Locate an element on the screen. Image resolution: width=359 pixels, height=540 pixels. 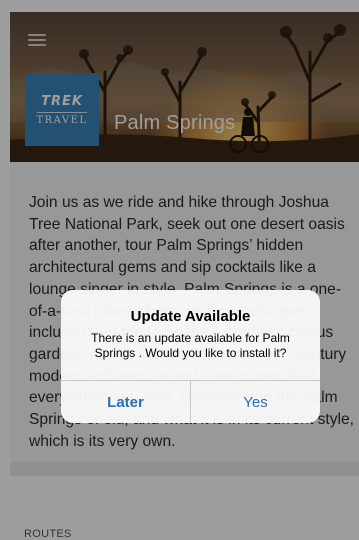
alert-title: Update Available is located at coordinates (190, 316).